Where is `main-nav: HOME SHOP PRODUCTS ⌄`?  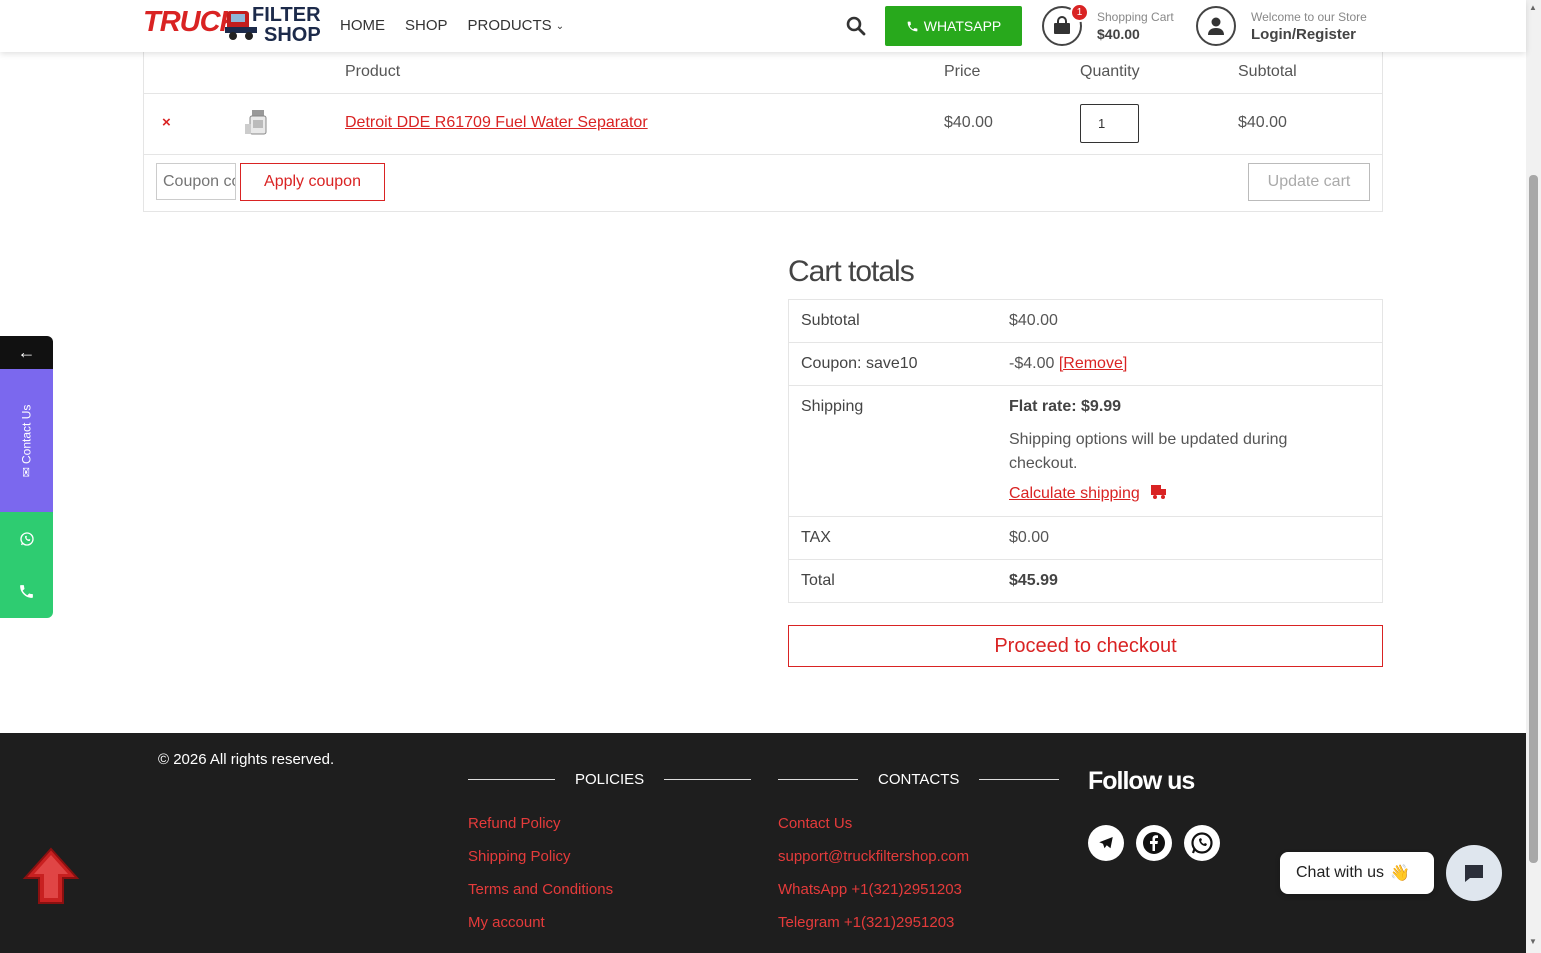 main-nav: HOME SHOP PRODUCTS ⌄ is located at coordinates (452, 25).